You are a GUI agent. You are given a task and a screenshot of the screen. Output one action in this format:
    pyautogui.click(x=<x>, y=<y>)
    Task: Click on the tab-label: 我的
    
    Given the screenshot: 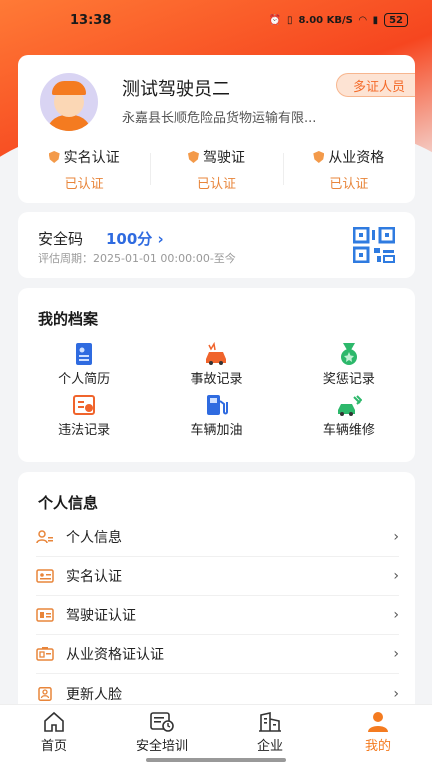 What is the action you would take?
    pyautogui.click(x=377, y=746)
    